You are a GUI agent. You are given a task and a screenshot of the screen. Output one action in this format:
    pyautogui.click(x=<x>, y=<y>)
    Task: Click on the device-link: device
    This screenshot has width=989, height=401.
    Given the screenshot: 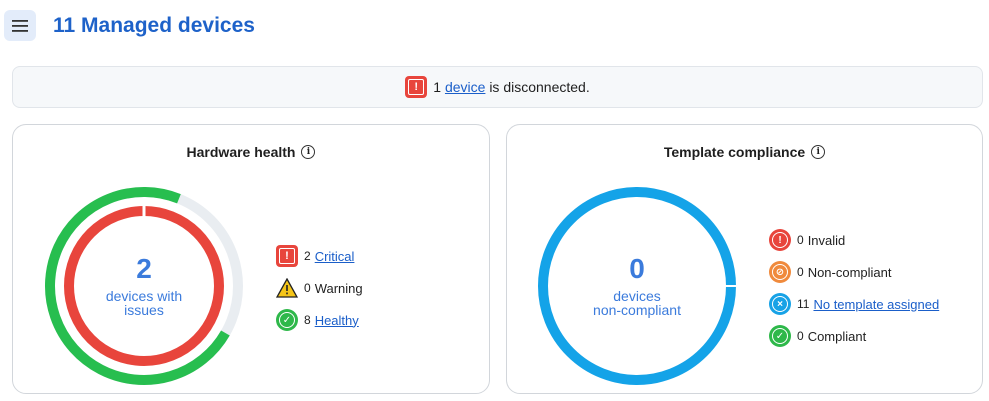 What is the action you would take?
    pyautogui.click(x=465, y=87)
    